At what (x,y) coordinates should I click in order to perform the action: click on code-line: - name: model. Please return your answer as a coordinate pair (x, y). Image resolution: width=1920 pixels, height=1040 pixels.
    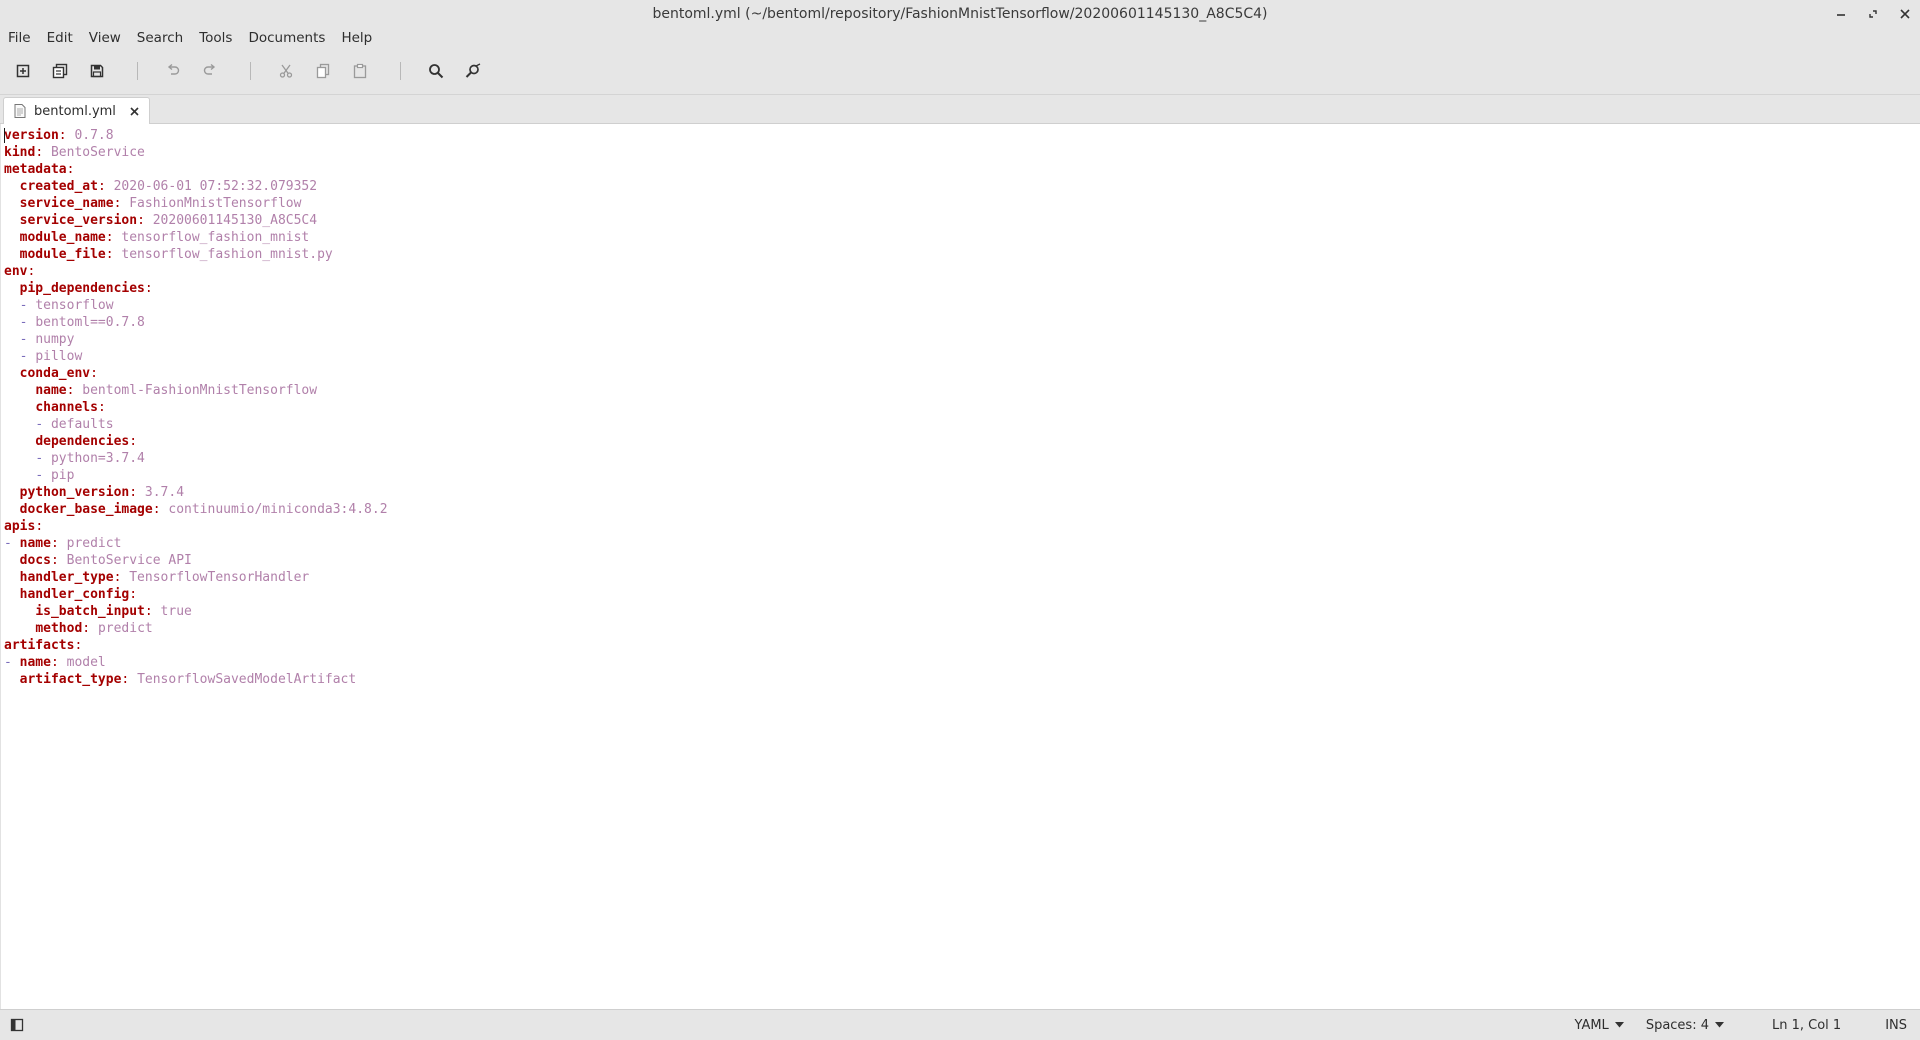
    Looking at the image, I should click on (196, 662).